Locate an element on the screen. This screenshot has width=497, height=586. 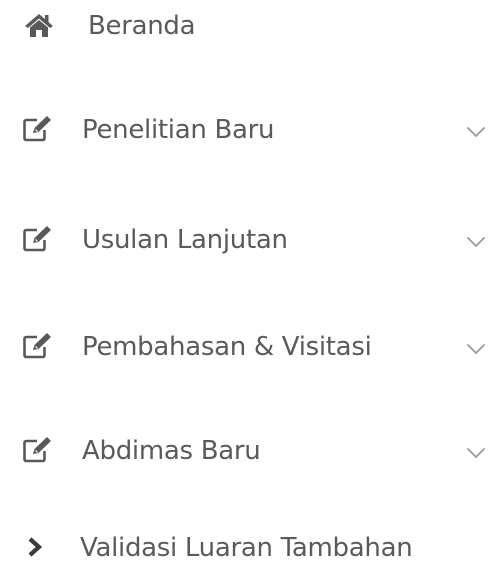
home-icon is located at coordinates (39, 25).